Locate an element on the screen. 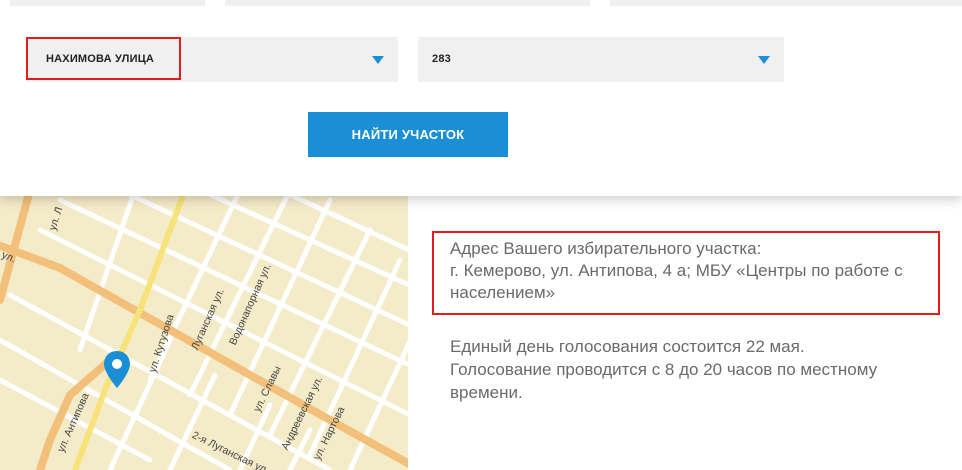 The height and width of the screenshot is (470, 962). find-station-button: НАЙТИ УЧАСТОК is located at coordinates (408, 134).